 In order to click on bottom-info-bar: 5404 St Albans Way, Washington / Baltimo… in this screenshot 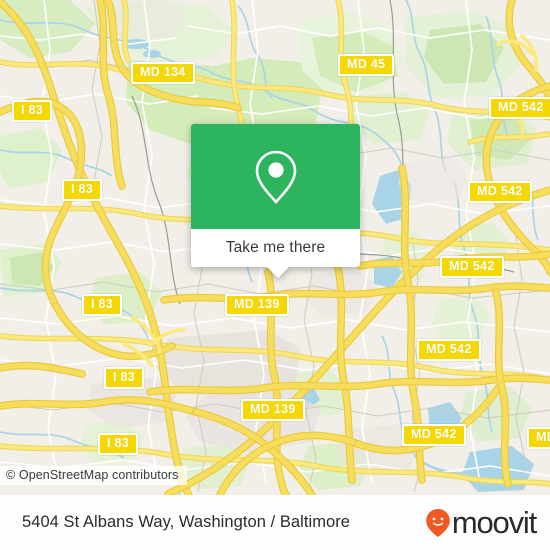, I will do `click(275, 522)`.